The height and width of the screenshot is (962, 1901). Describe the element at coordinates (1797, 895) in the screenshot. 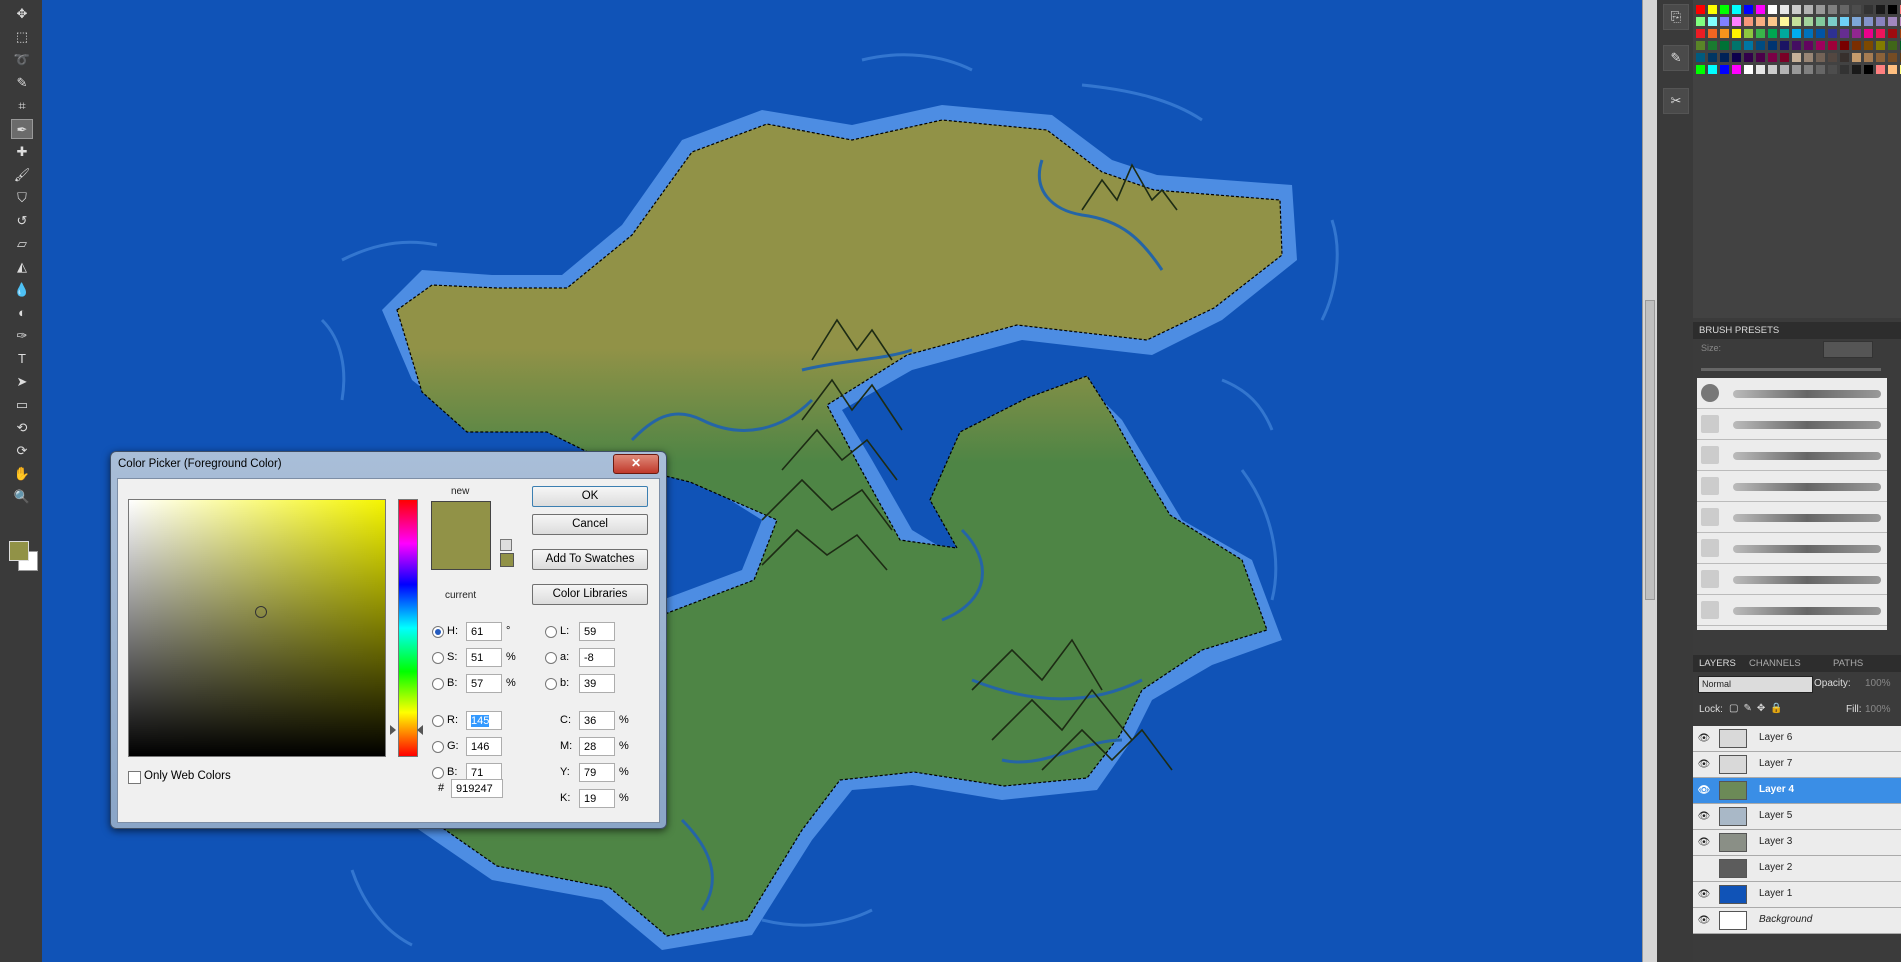

I see `layer-row: 👁 Layer 1` at that location.